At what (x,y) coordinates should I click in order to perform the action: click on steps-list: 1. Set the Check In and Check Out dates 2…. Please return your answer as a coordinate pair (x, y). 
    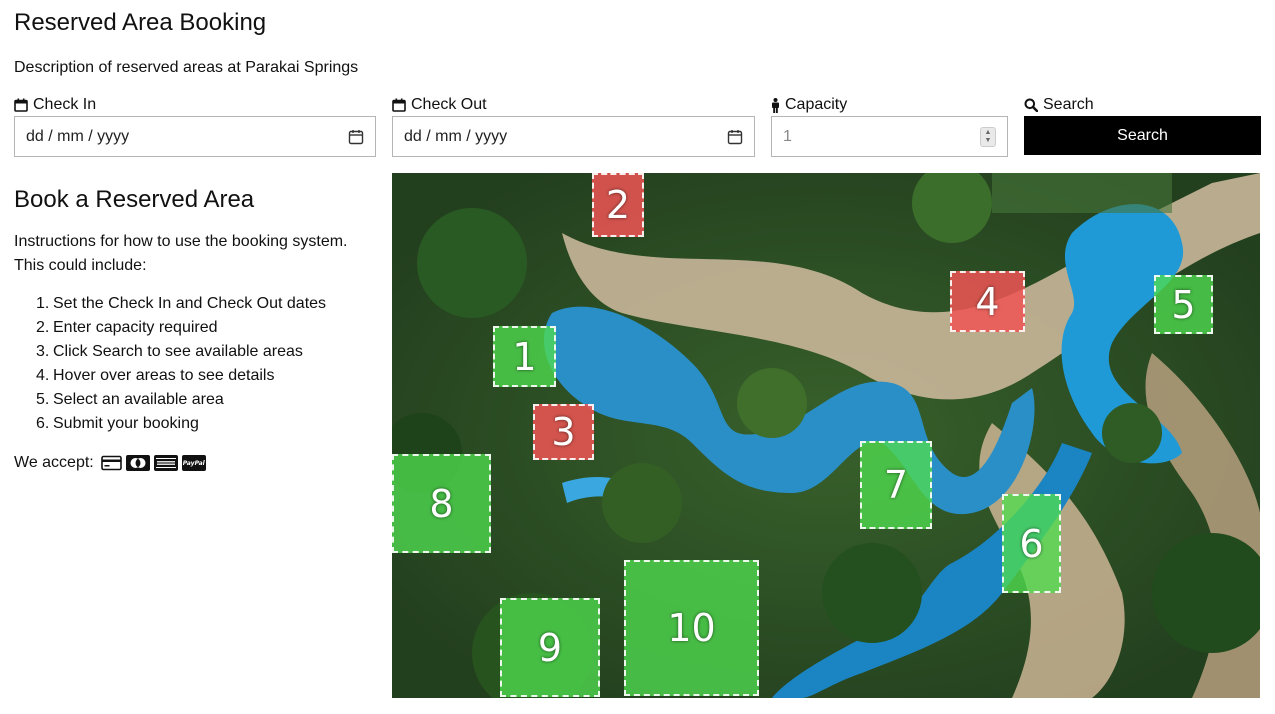
    Looking at the image, I should click on (181, 364).